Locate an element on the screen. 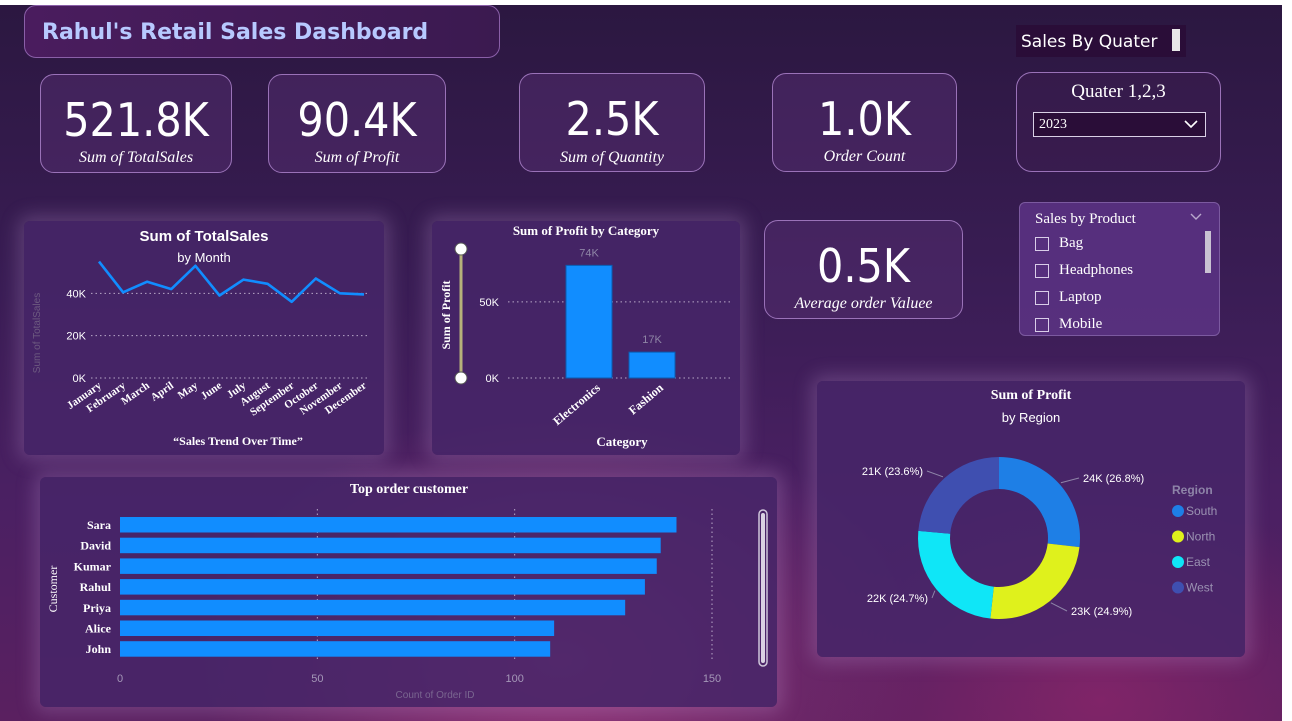 The width and height of the screenshot is (1292, 721). category-label: Priya is located at coordinates (97, 608).